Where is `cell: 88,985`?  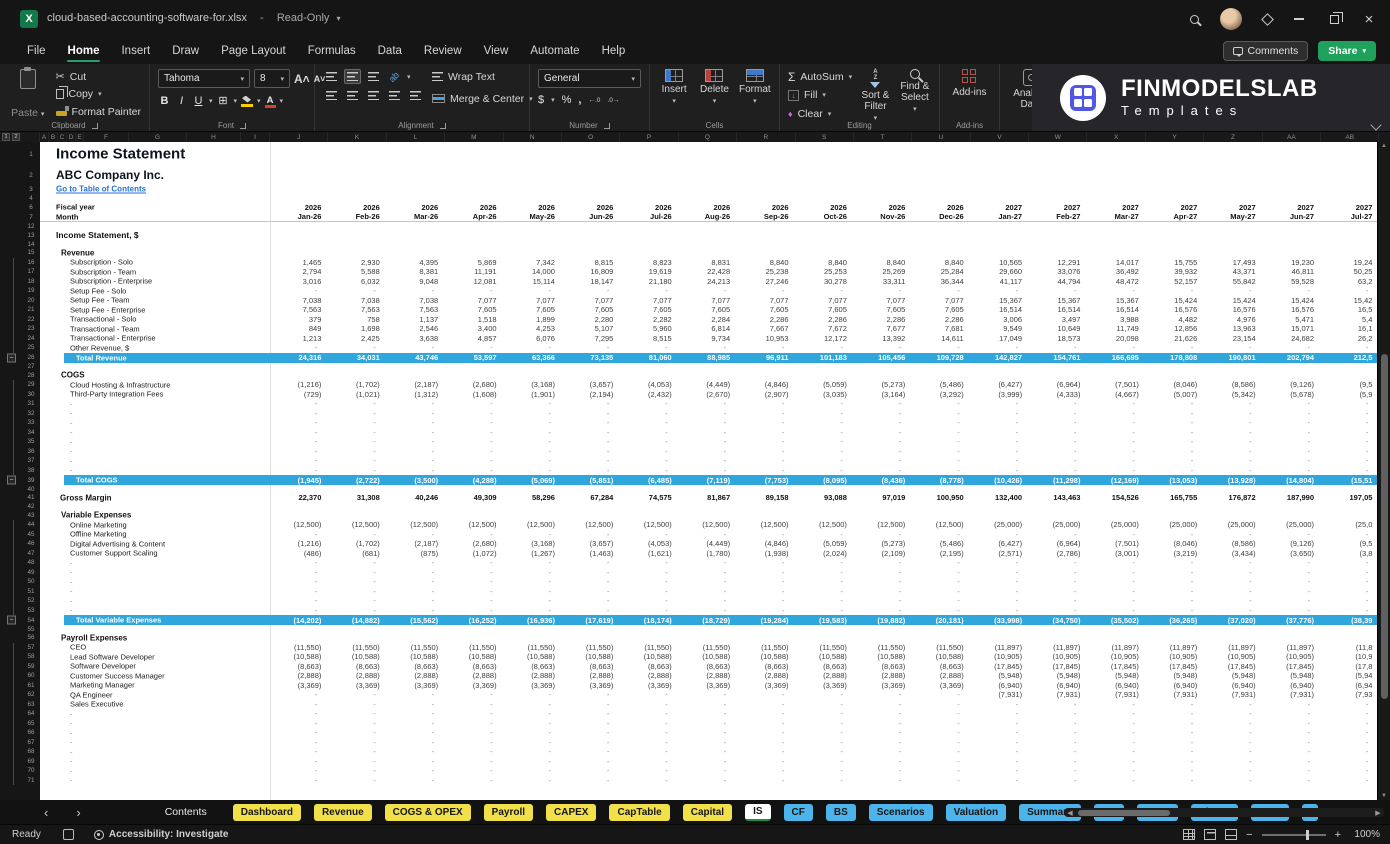 cell: 88,985 is located at coordinates (708, 358).